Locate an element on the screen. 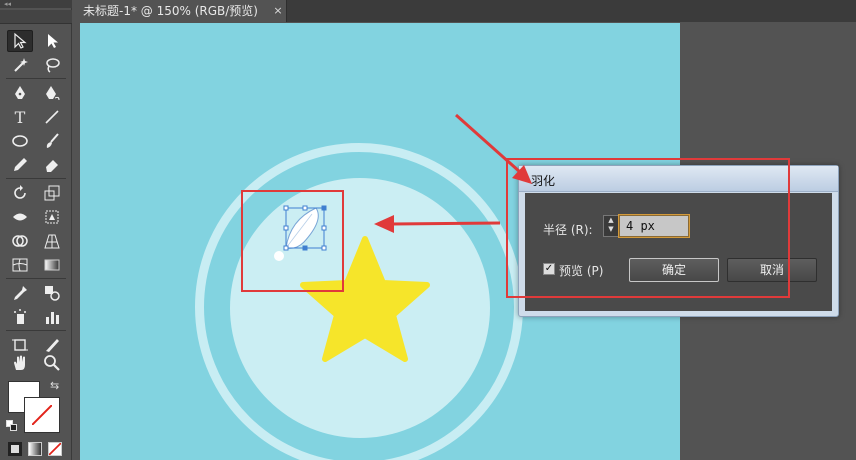 The height and width of the screenshot is (460, 856). feather-dialog: 羽化 半径 (R): ▲ ▼ 4 px ✓ 预览 (P) 确定 取消 is located at coordinates (678, 241).